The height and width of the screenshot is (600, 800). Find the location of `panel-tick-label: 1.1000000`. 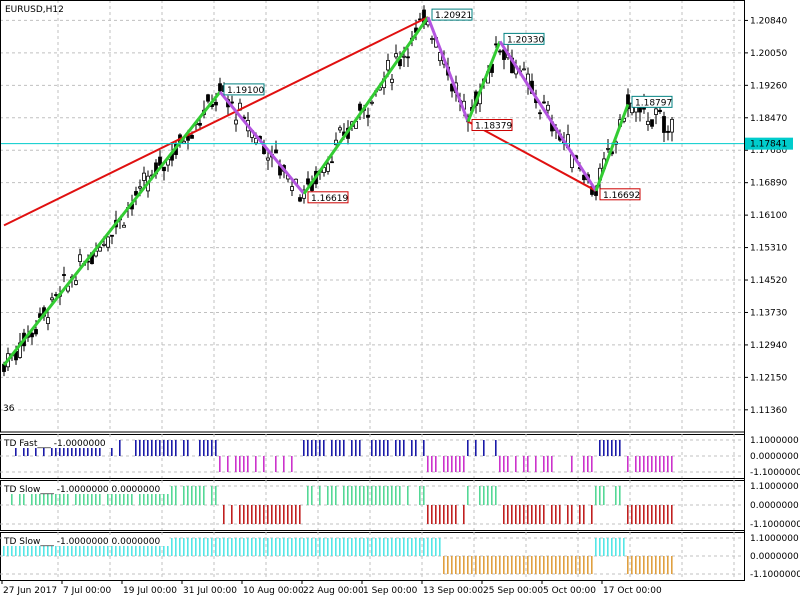

panel-tick-label: 1.1000000 is located at coordinates (774, 441).